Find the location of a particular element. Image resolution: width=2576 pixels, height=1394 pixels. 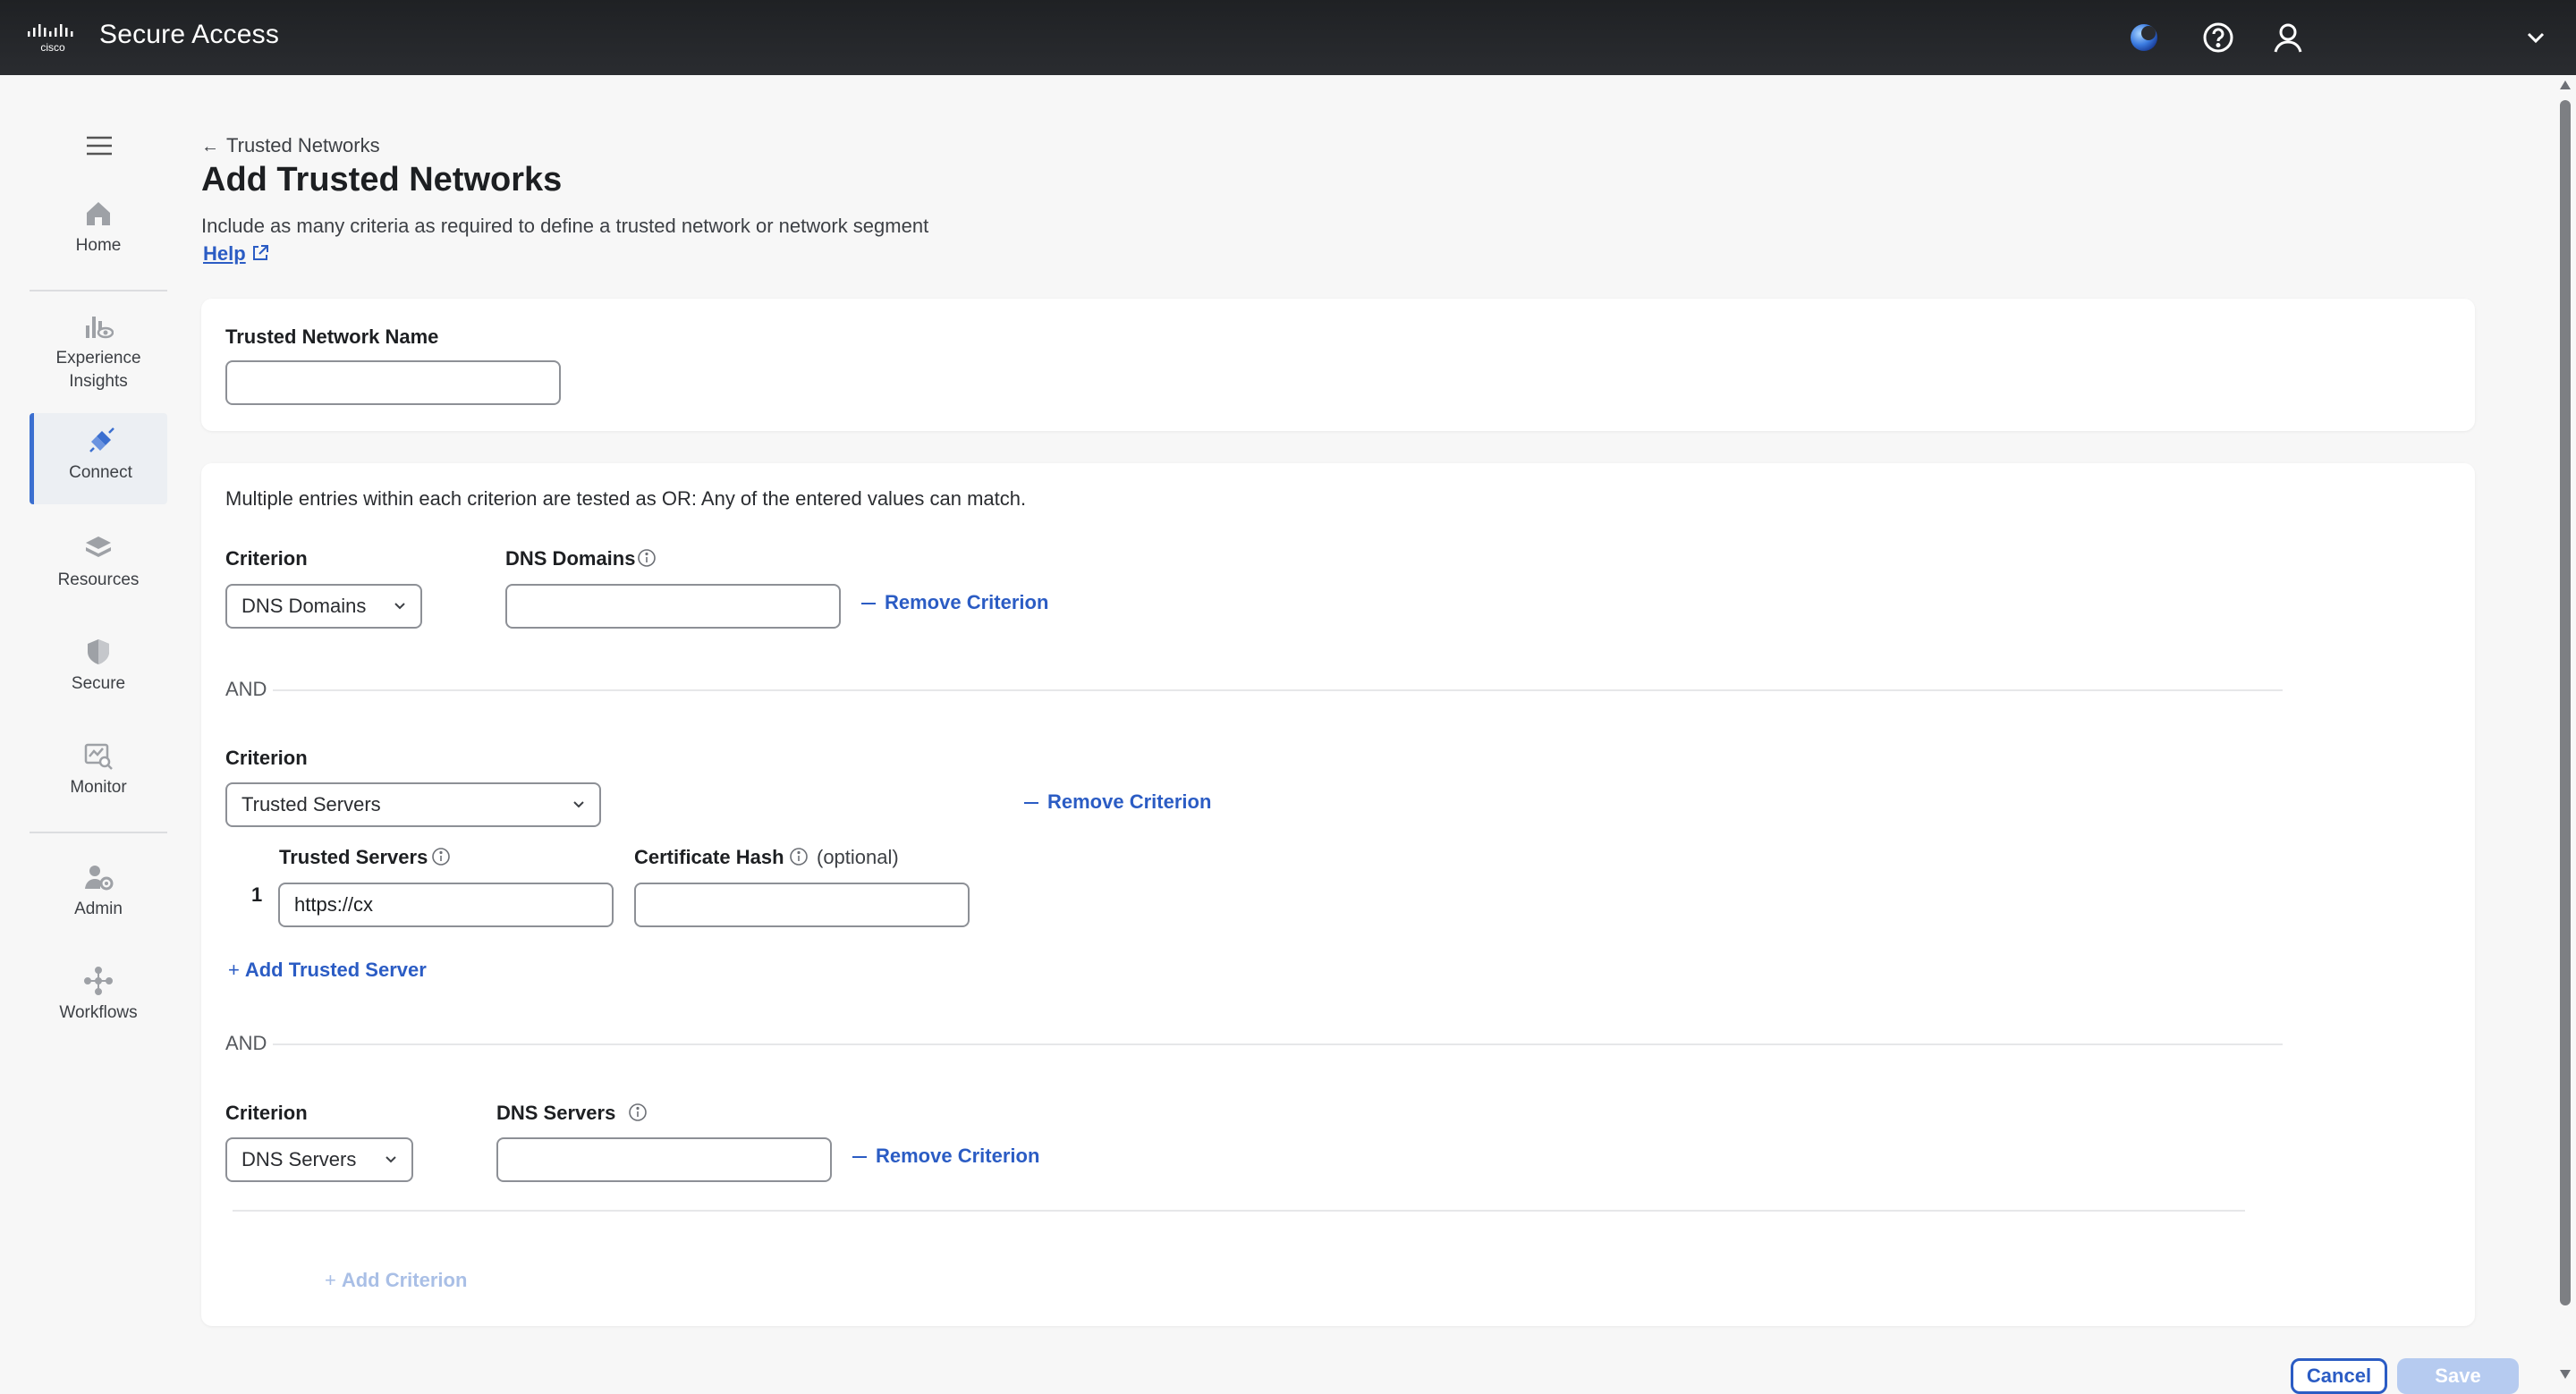

sidebar-item-label: Home is located at coordinates (98, 245).